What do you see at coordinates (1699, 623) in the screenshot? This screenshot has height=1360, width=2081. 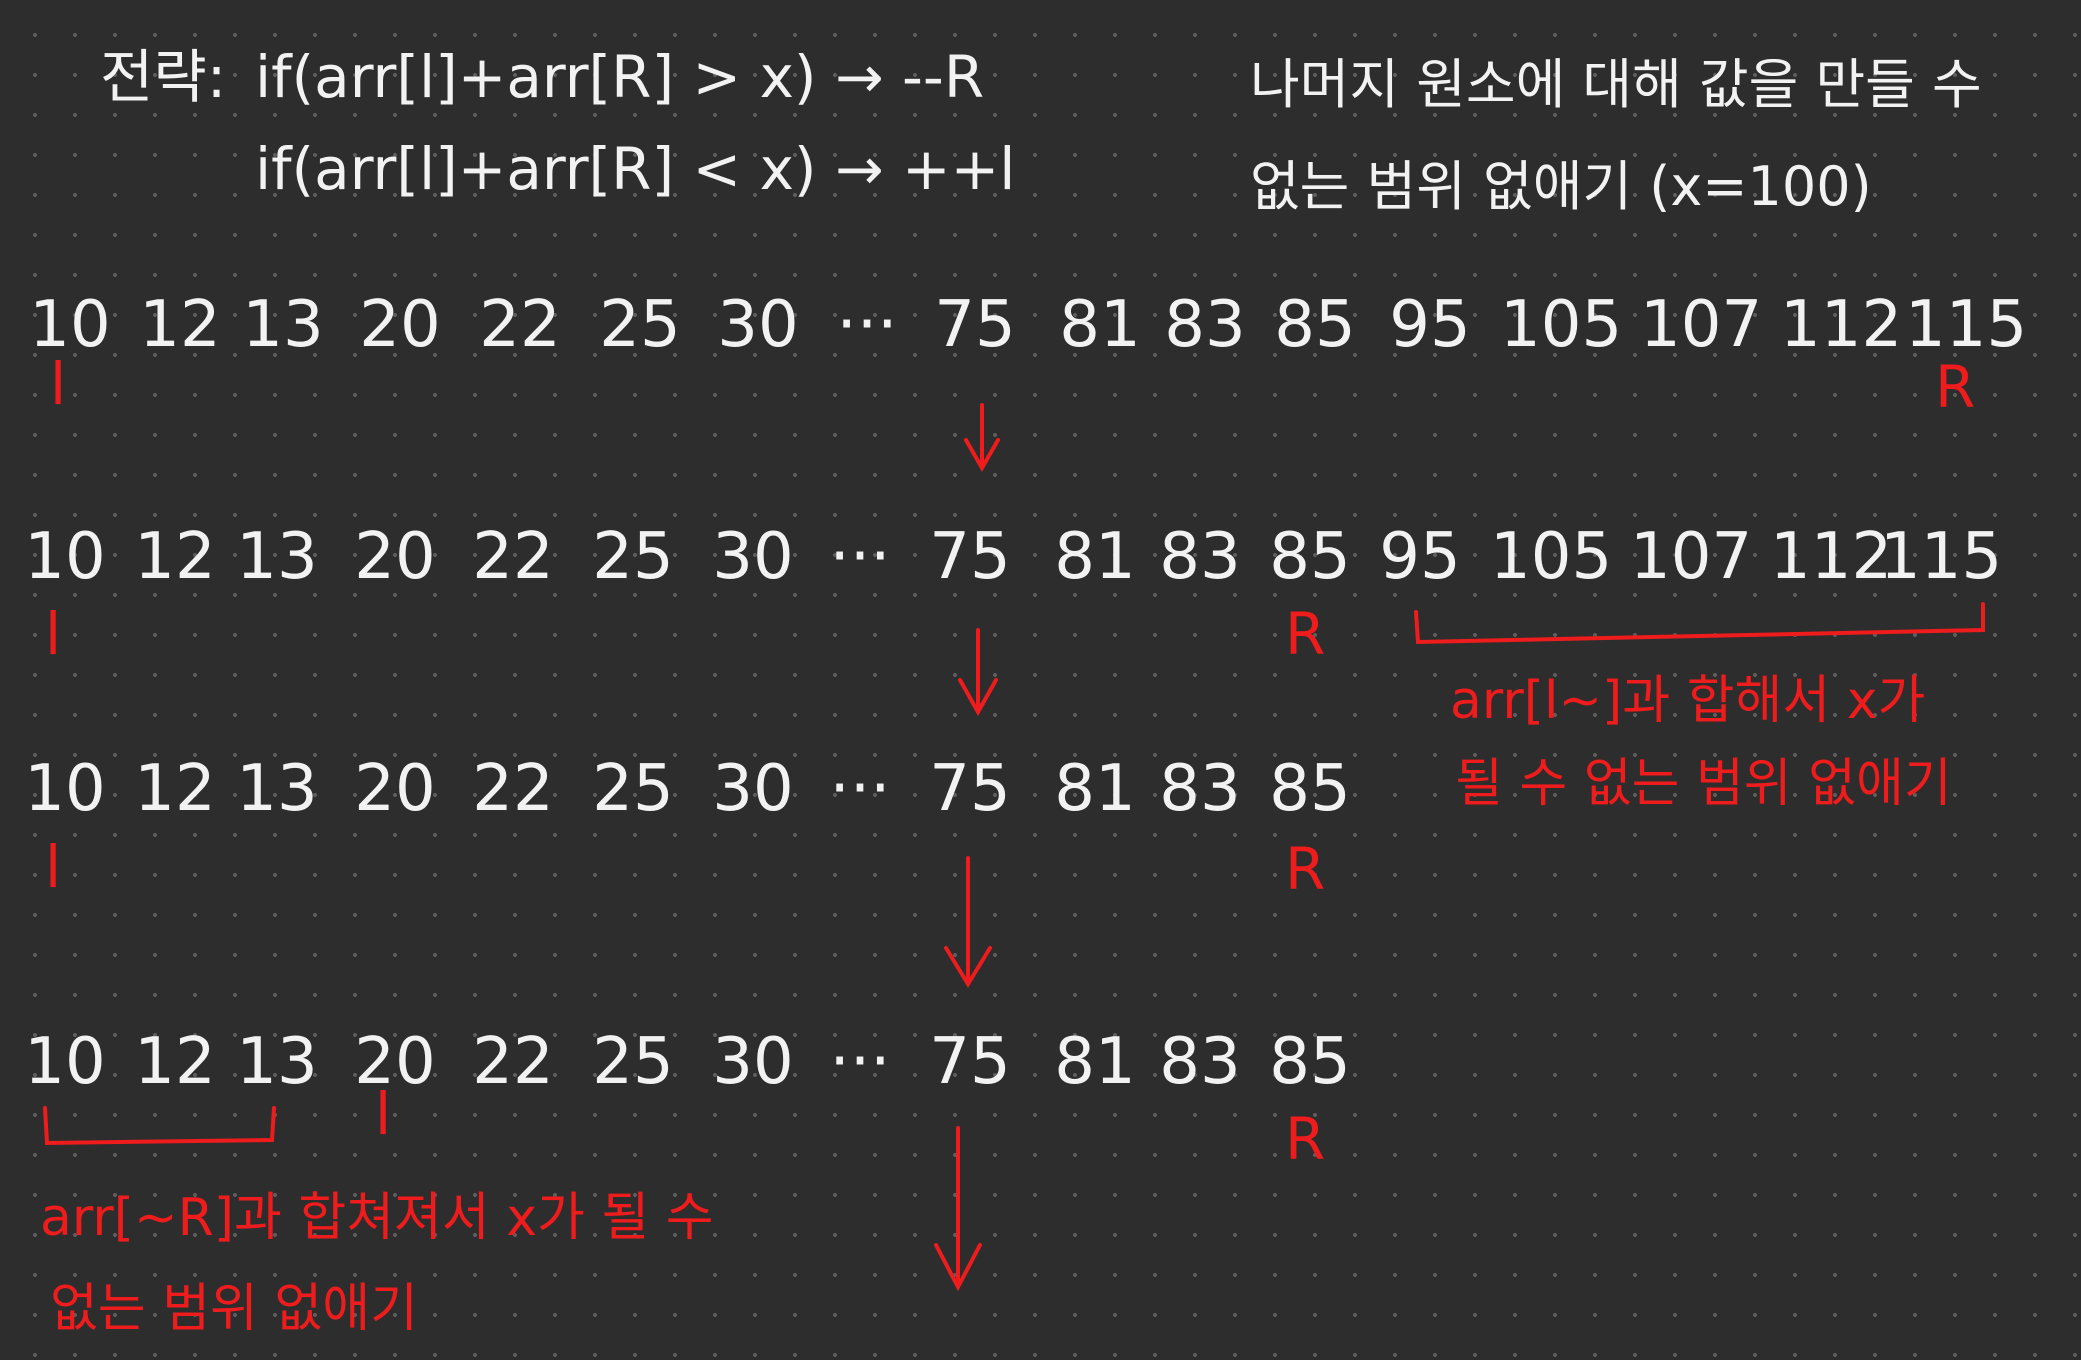 I see `bracket-right-range` at bounding box center [1699, 623].